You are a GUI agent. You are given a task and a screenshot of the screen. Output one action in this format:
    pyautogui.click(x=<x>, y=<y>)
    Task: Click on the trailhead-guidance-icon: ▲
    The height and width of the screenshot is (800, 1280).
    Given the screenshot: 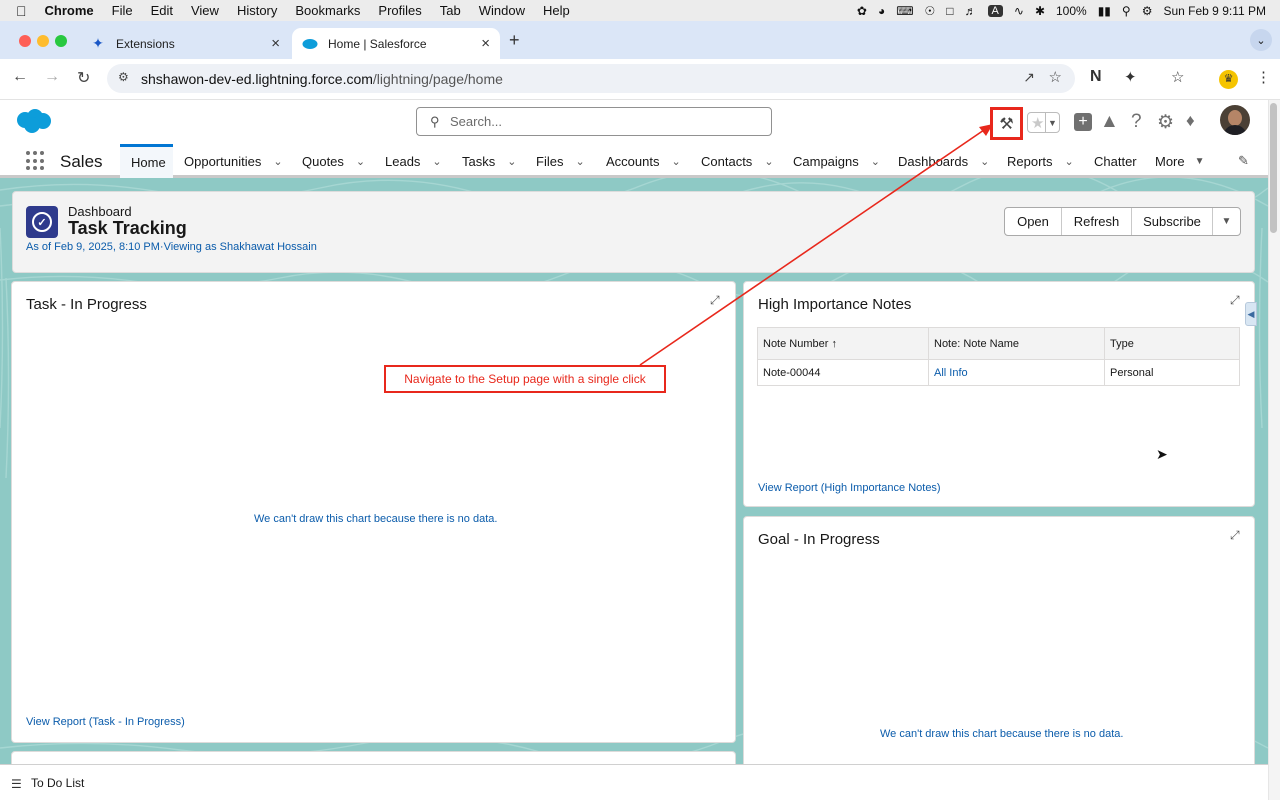 What is the action you would take?
    pyautogui.click(x=1109, y=122)
    